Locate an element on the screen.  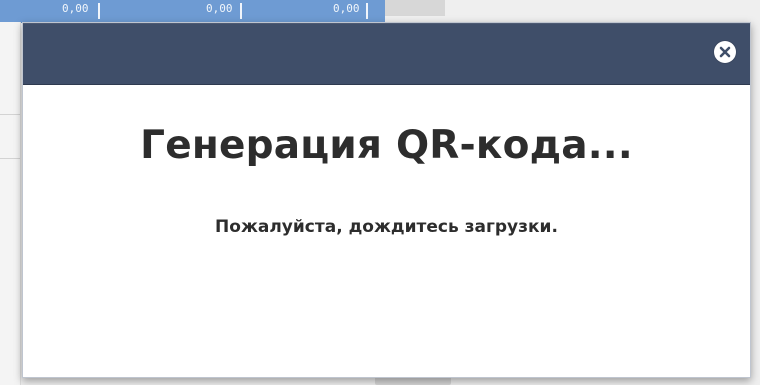
close-icon is located at coordinates (725, 52).